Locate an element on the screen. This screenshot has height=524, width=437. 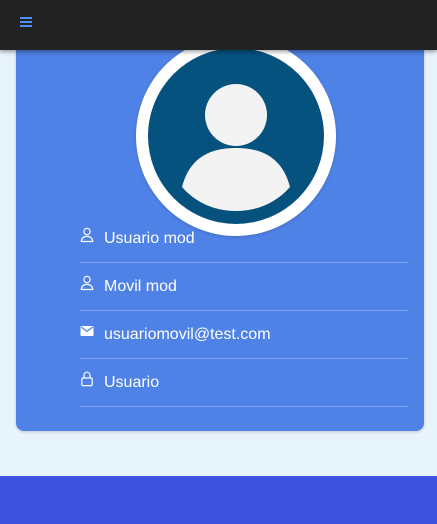
top-toolbar is located at coordinates (218, 25).